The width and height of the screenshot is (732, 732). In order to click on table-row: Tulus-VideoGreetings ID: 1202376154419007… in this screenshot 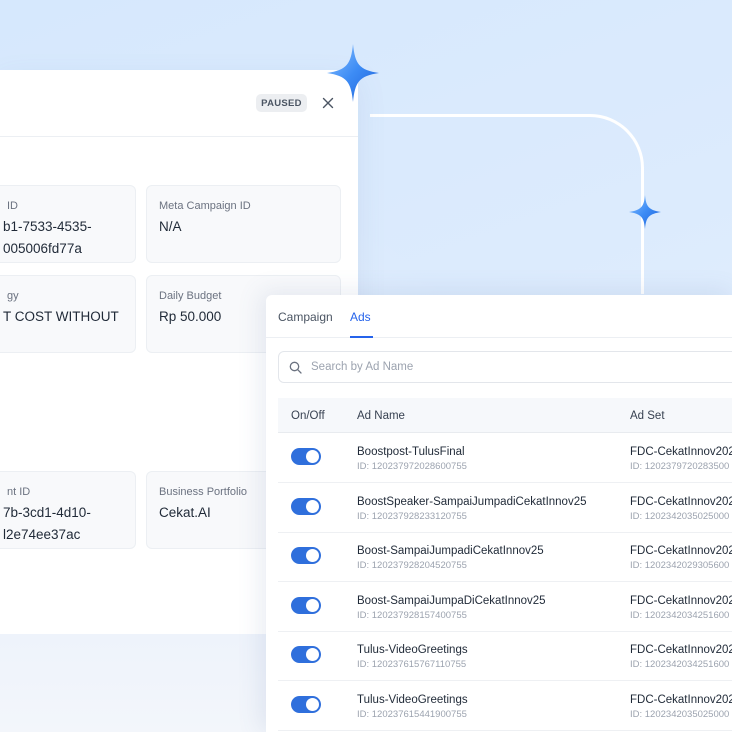, I will do `click(505, 706)`.